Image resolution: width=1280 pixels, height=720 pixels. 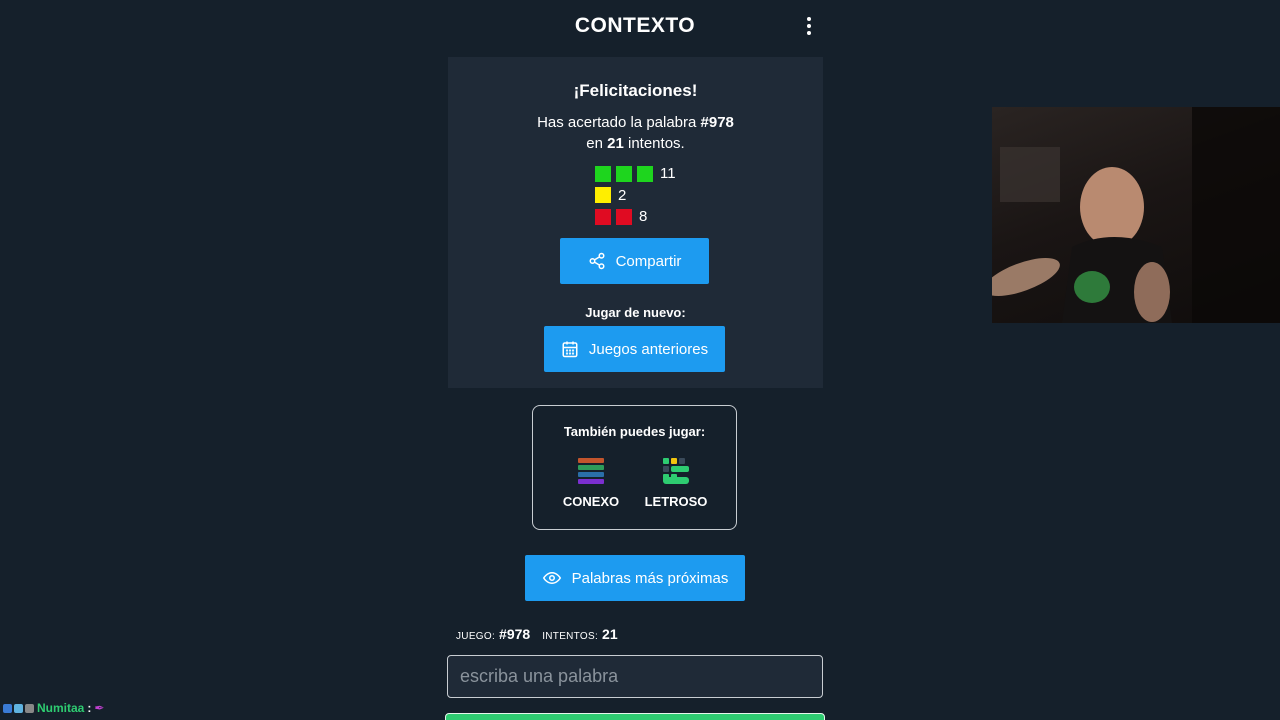 What do you see at coordinates (61, 708) in the screenshot?
I see `chat-username: Numitaa` at bounding box center [61, 708].